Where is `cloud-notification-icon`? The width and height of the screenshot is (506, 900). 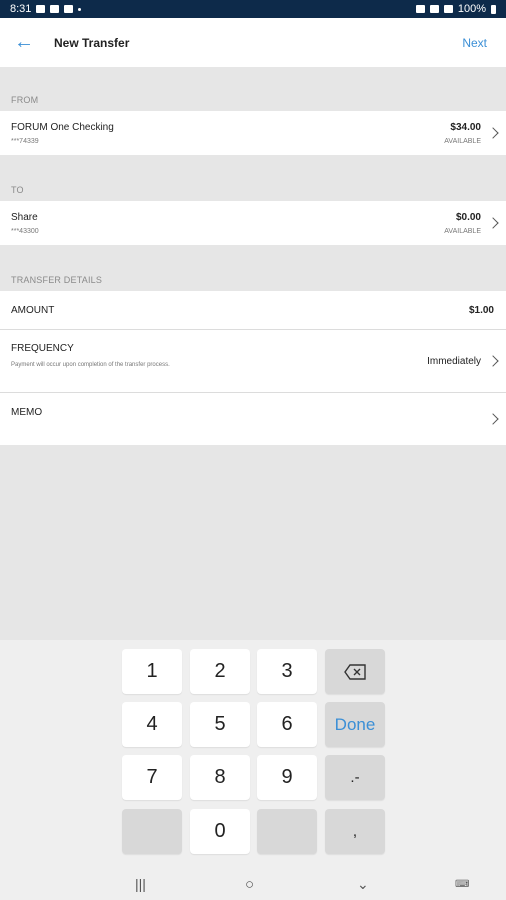
cloud-notification-icon is located at coordinates (55, 9).